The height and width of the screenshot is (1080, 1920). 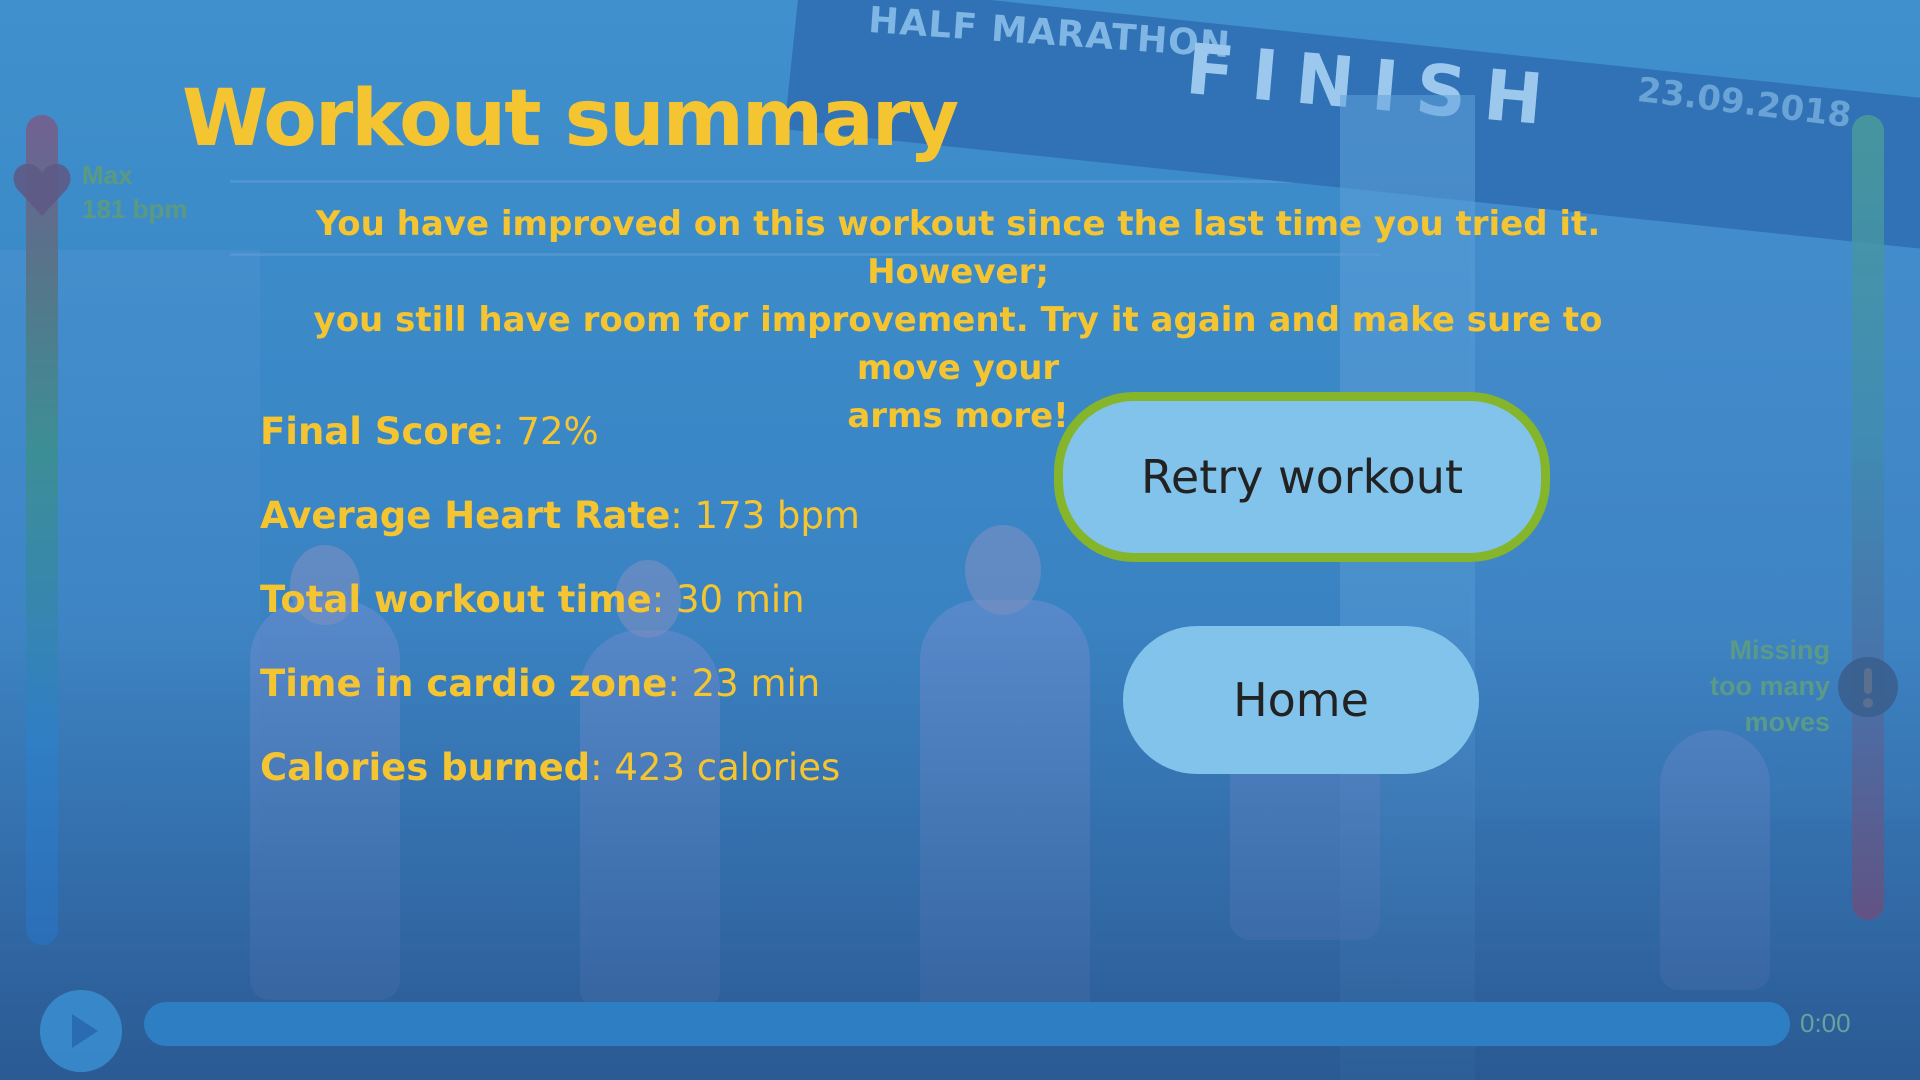 What do you see at coordinates (1003, 570) in the screenshot?
I see `background-runner-head` at bounding box center [1003, 570].